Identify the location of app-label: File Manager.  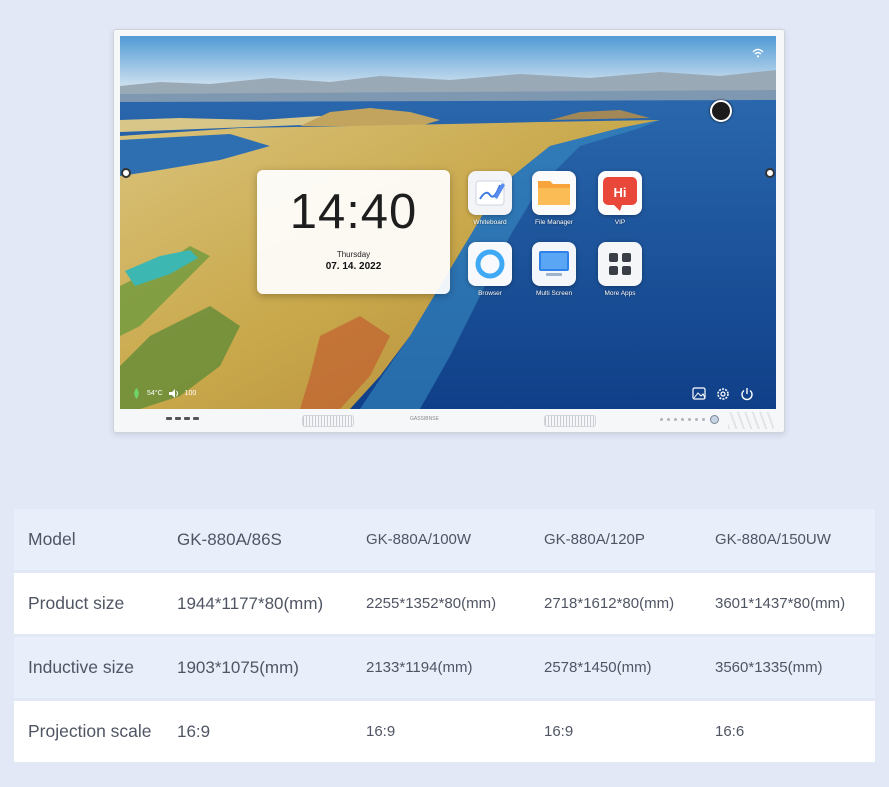
(554, 222).